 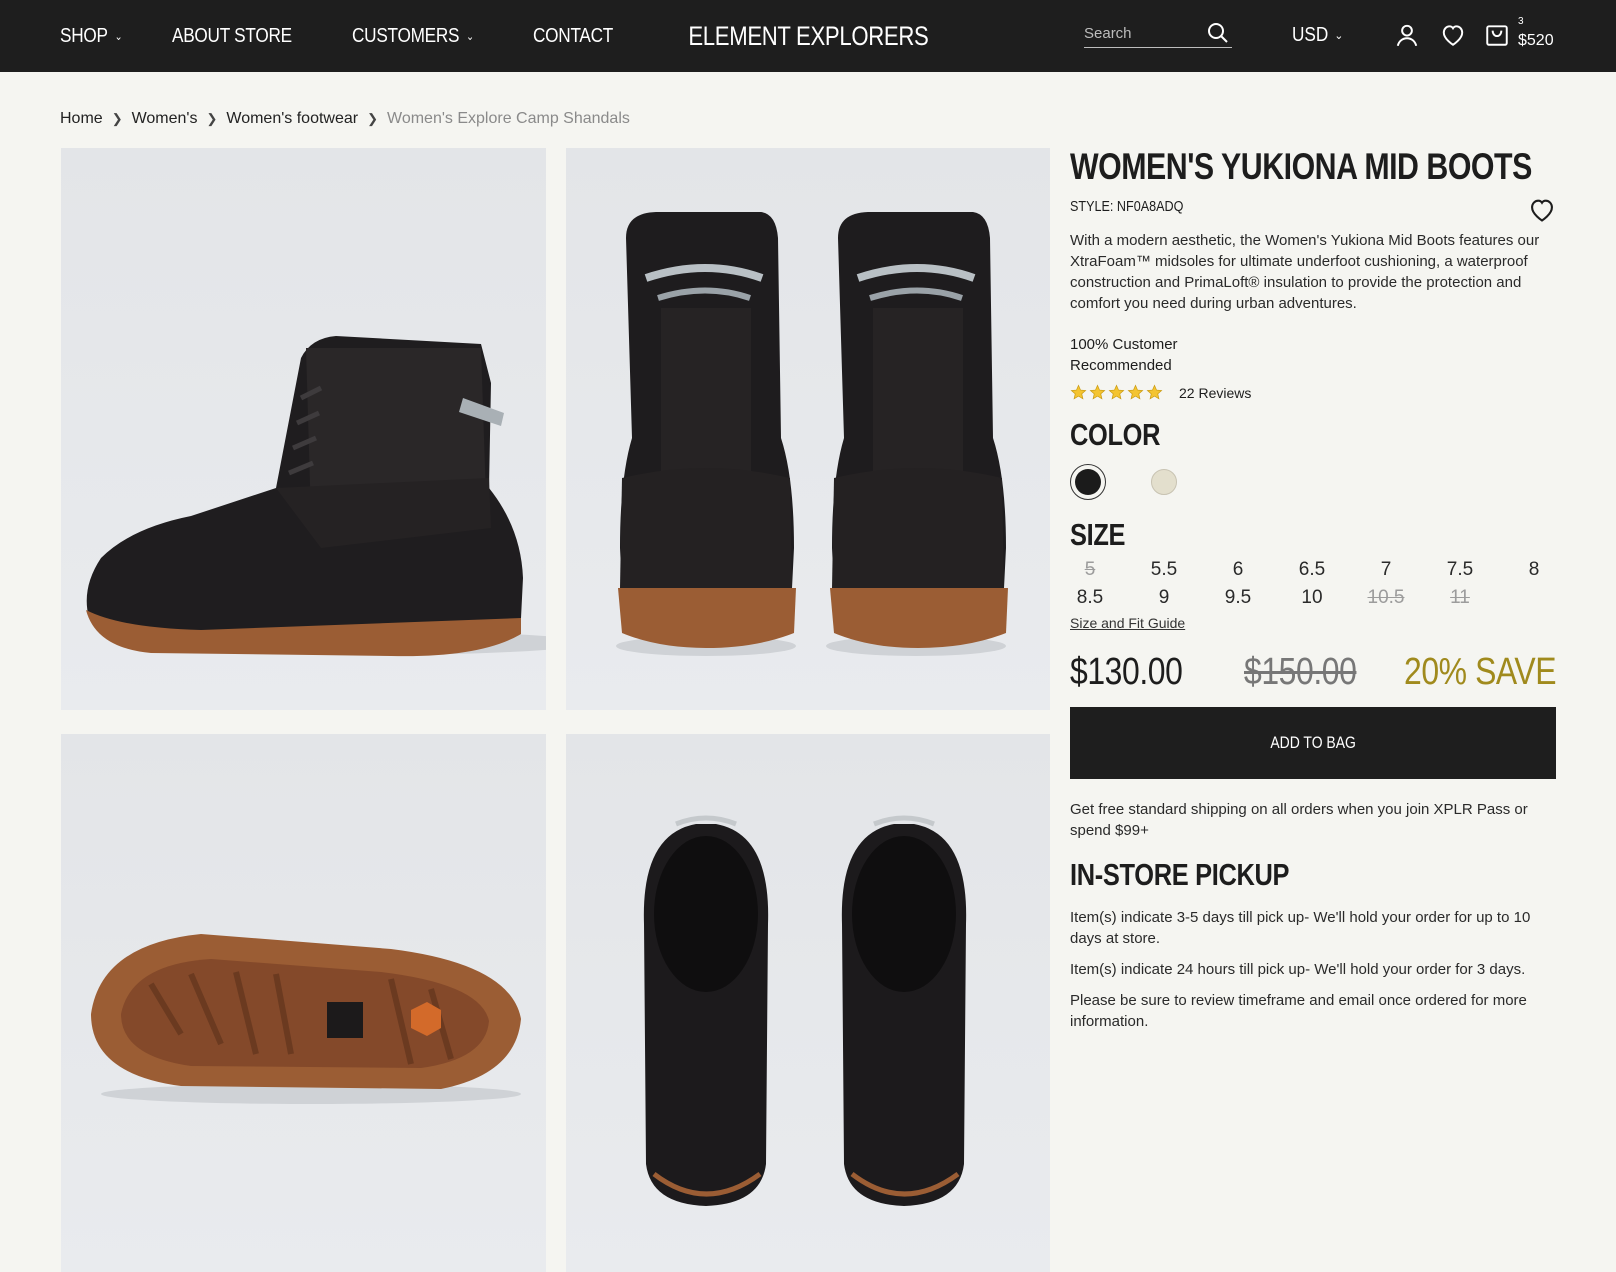 I want to click on color-swatch-black, so click(x=1088, y=482).